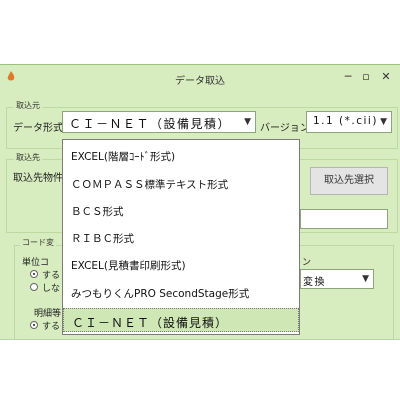  Describe the element at coordinates (150, 124) in the screenshot. I see `data-format-value: ＣＩ－ＮＥＴ（設備見積）` at that location.